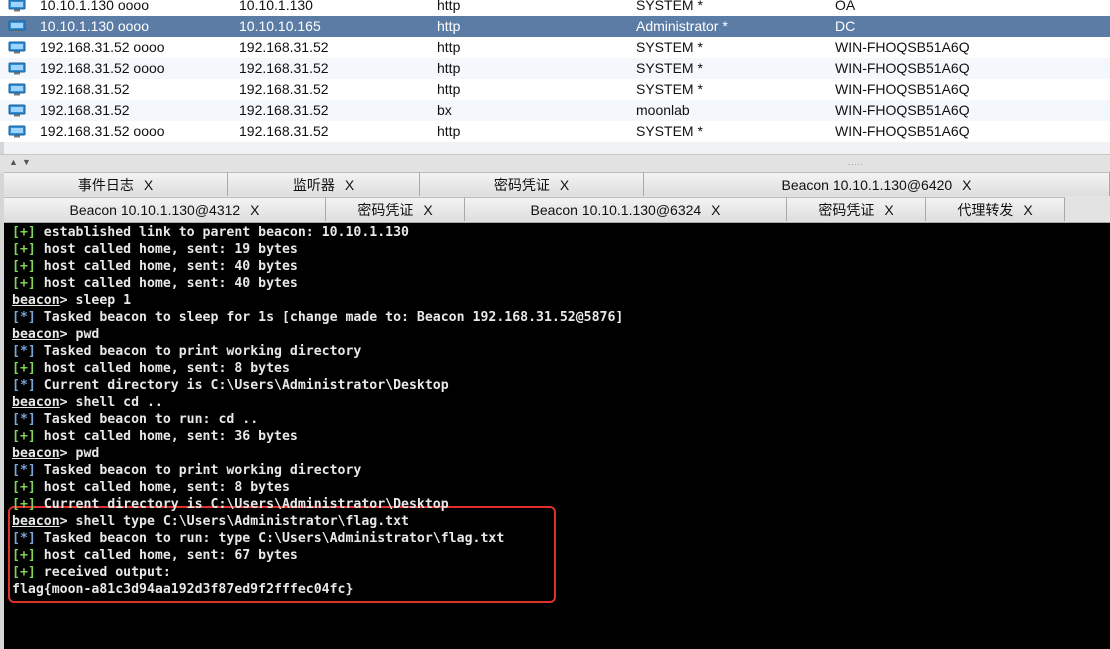 The image size is (1110, 649). I want to click on tab: 代理转发 X, so click(995, 209).